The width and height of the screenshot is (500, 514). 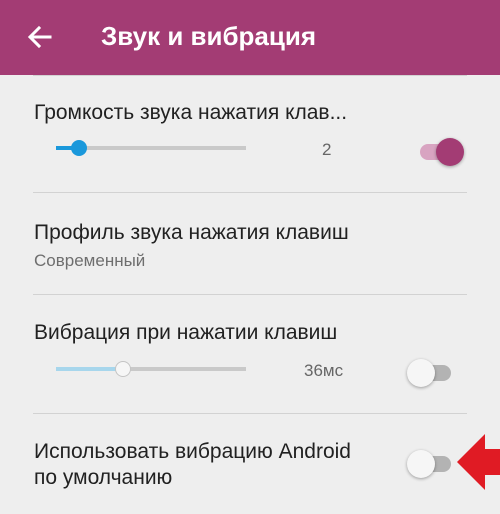 What do you see at coordinates (151, 369) in the screenshot?
I see `keypress-vibration-slider` at bounding box center [151, 369].